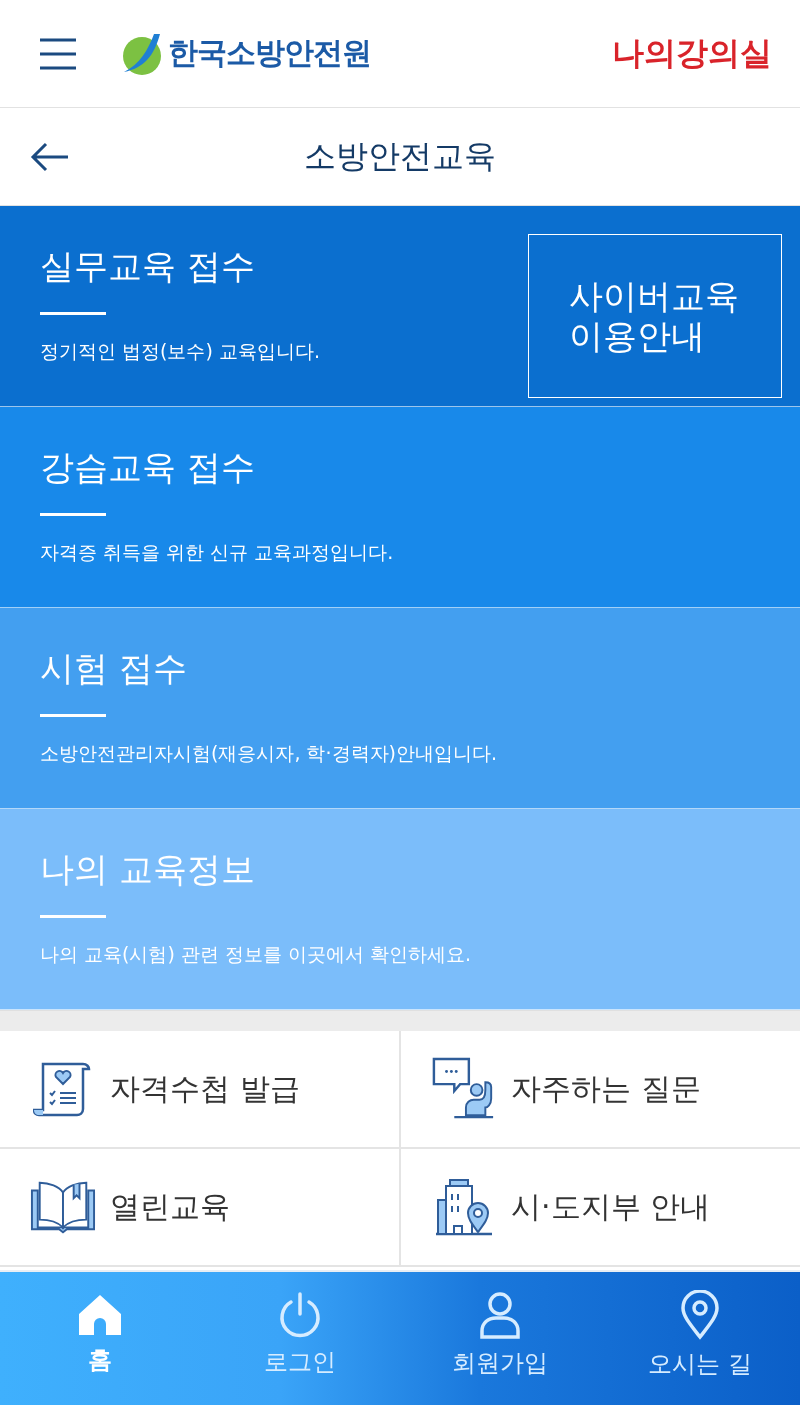 The height and width of the screenshot is (1405, 800). I want to click on quick-link: 열린교육, so click(199, 1207).